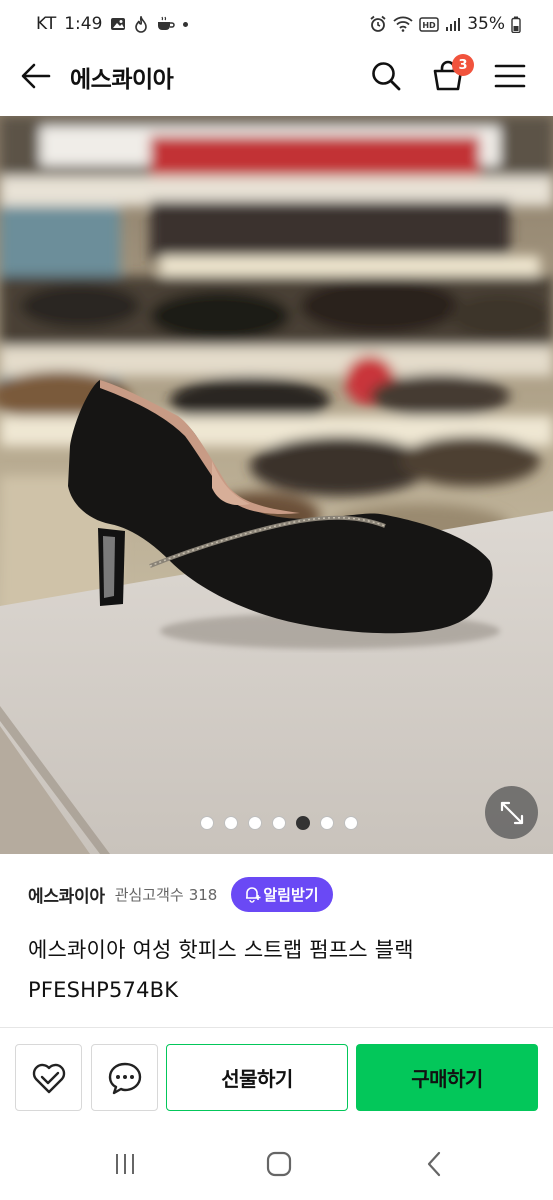 This screenshot has height=1200, width=553. What do you see at coordinates (141, 24) in the screenshot?
I see `fire-icon` at bounding box center [141, 24].